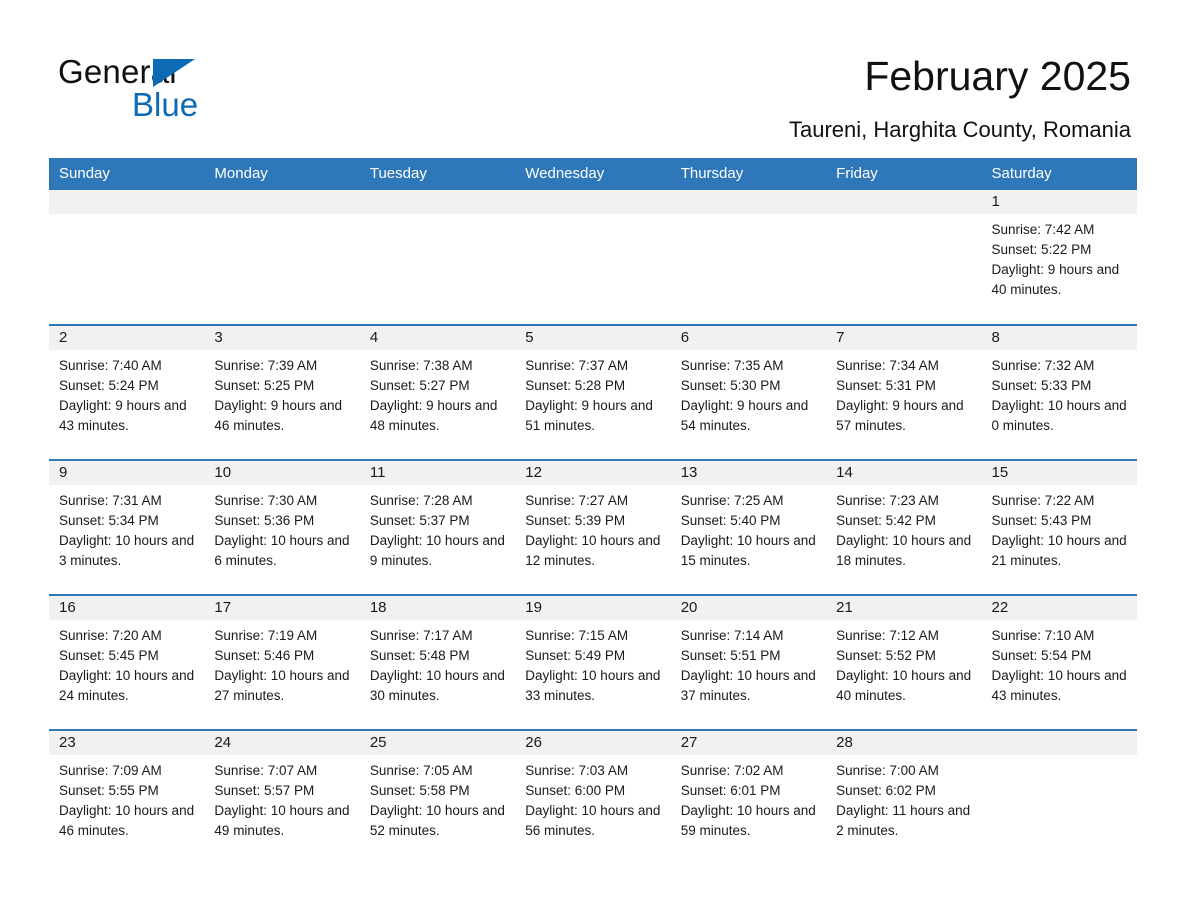 The height and width of the screenshot is (918, 1188). What do you see at coordinates (904, 338) in the screenshot?
I see `day-number: 7` at bounding box center [904, 338].